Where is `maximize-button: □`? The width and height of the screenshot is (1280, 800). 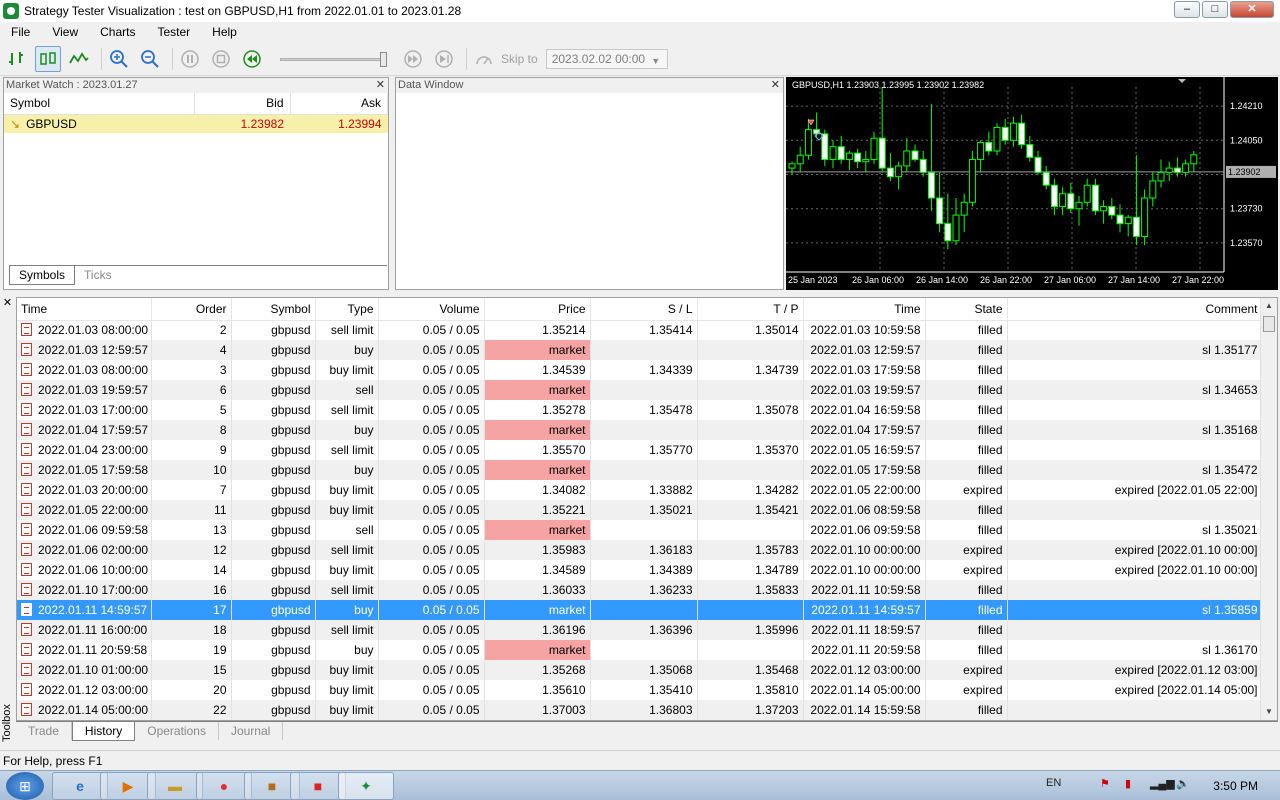
maximize-button: □ is located at coordinates (1215, 9).